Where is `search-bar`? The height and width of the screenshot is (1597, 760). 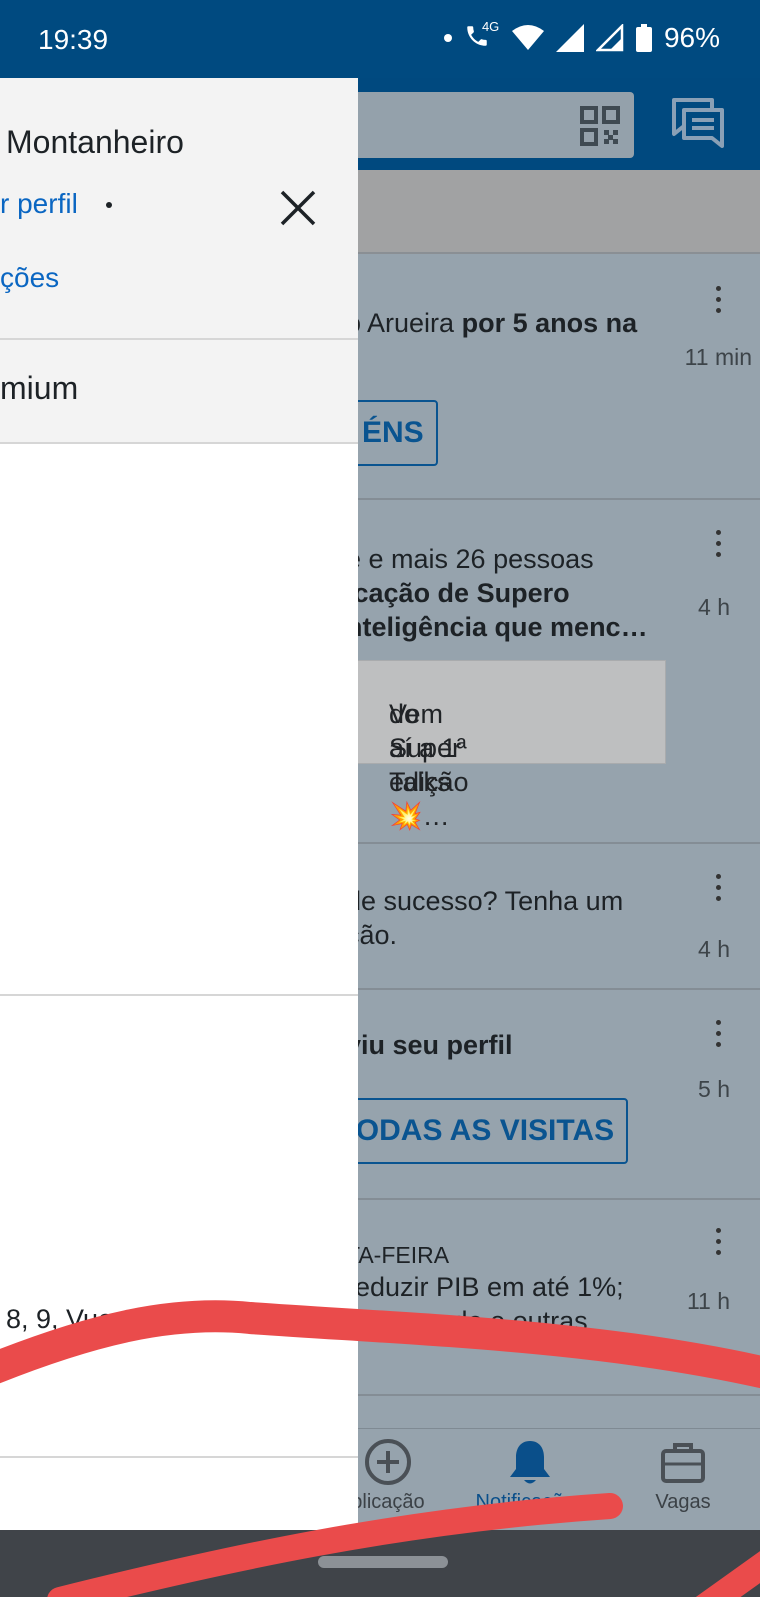
search-bar is located at coordinates (487, 125).